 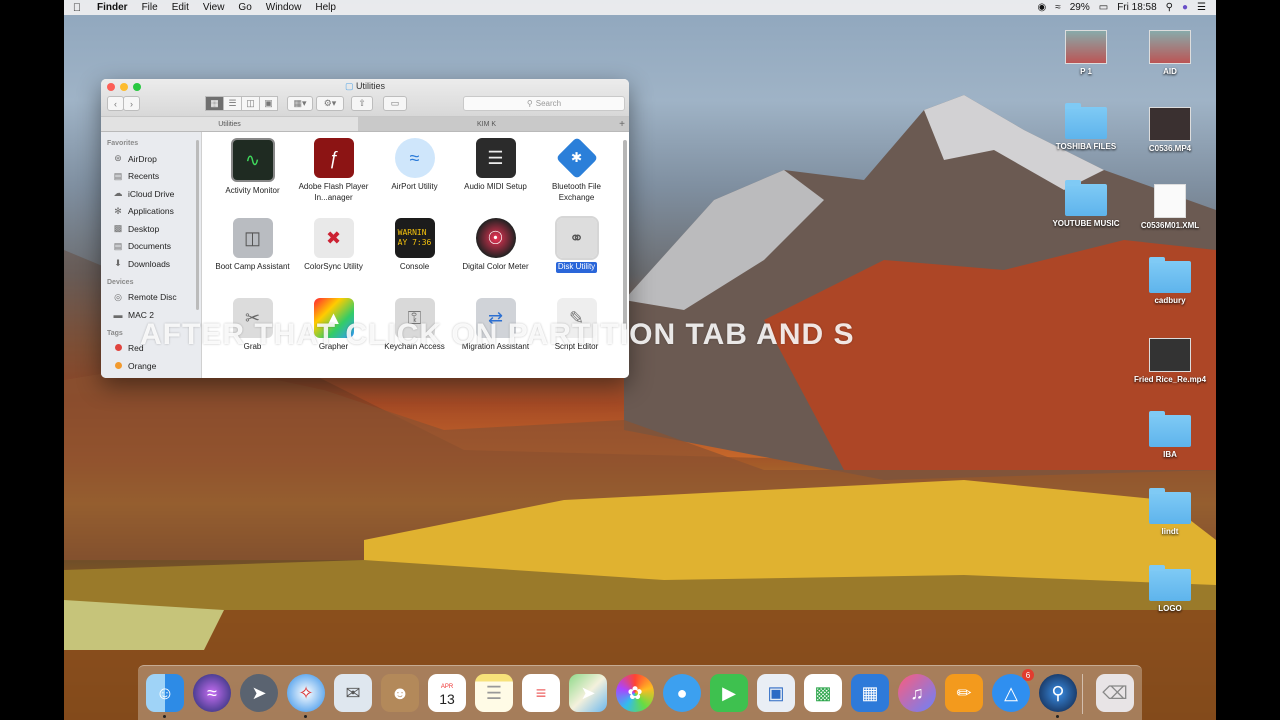 What do you see at coordinates (1058, 7) in the screenshot?
I see `wifi-icon: ≈` at bounding box center [1058, 7].